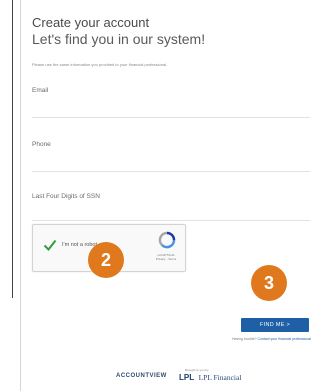  What do you see at coordinates (141, 376) in the screenshot?
I see `accountview-logo: ACCOUNTVIEW` at bounding box center [141, 376].